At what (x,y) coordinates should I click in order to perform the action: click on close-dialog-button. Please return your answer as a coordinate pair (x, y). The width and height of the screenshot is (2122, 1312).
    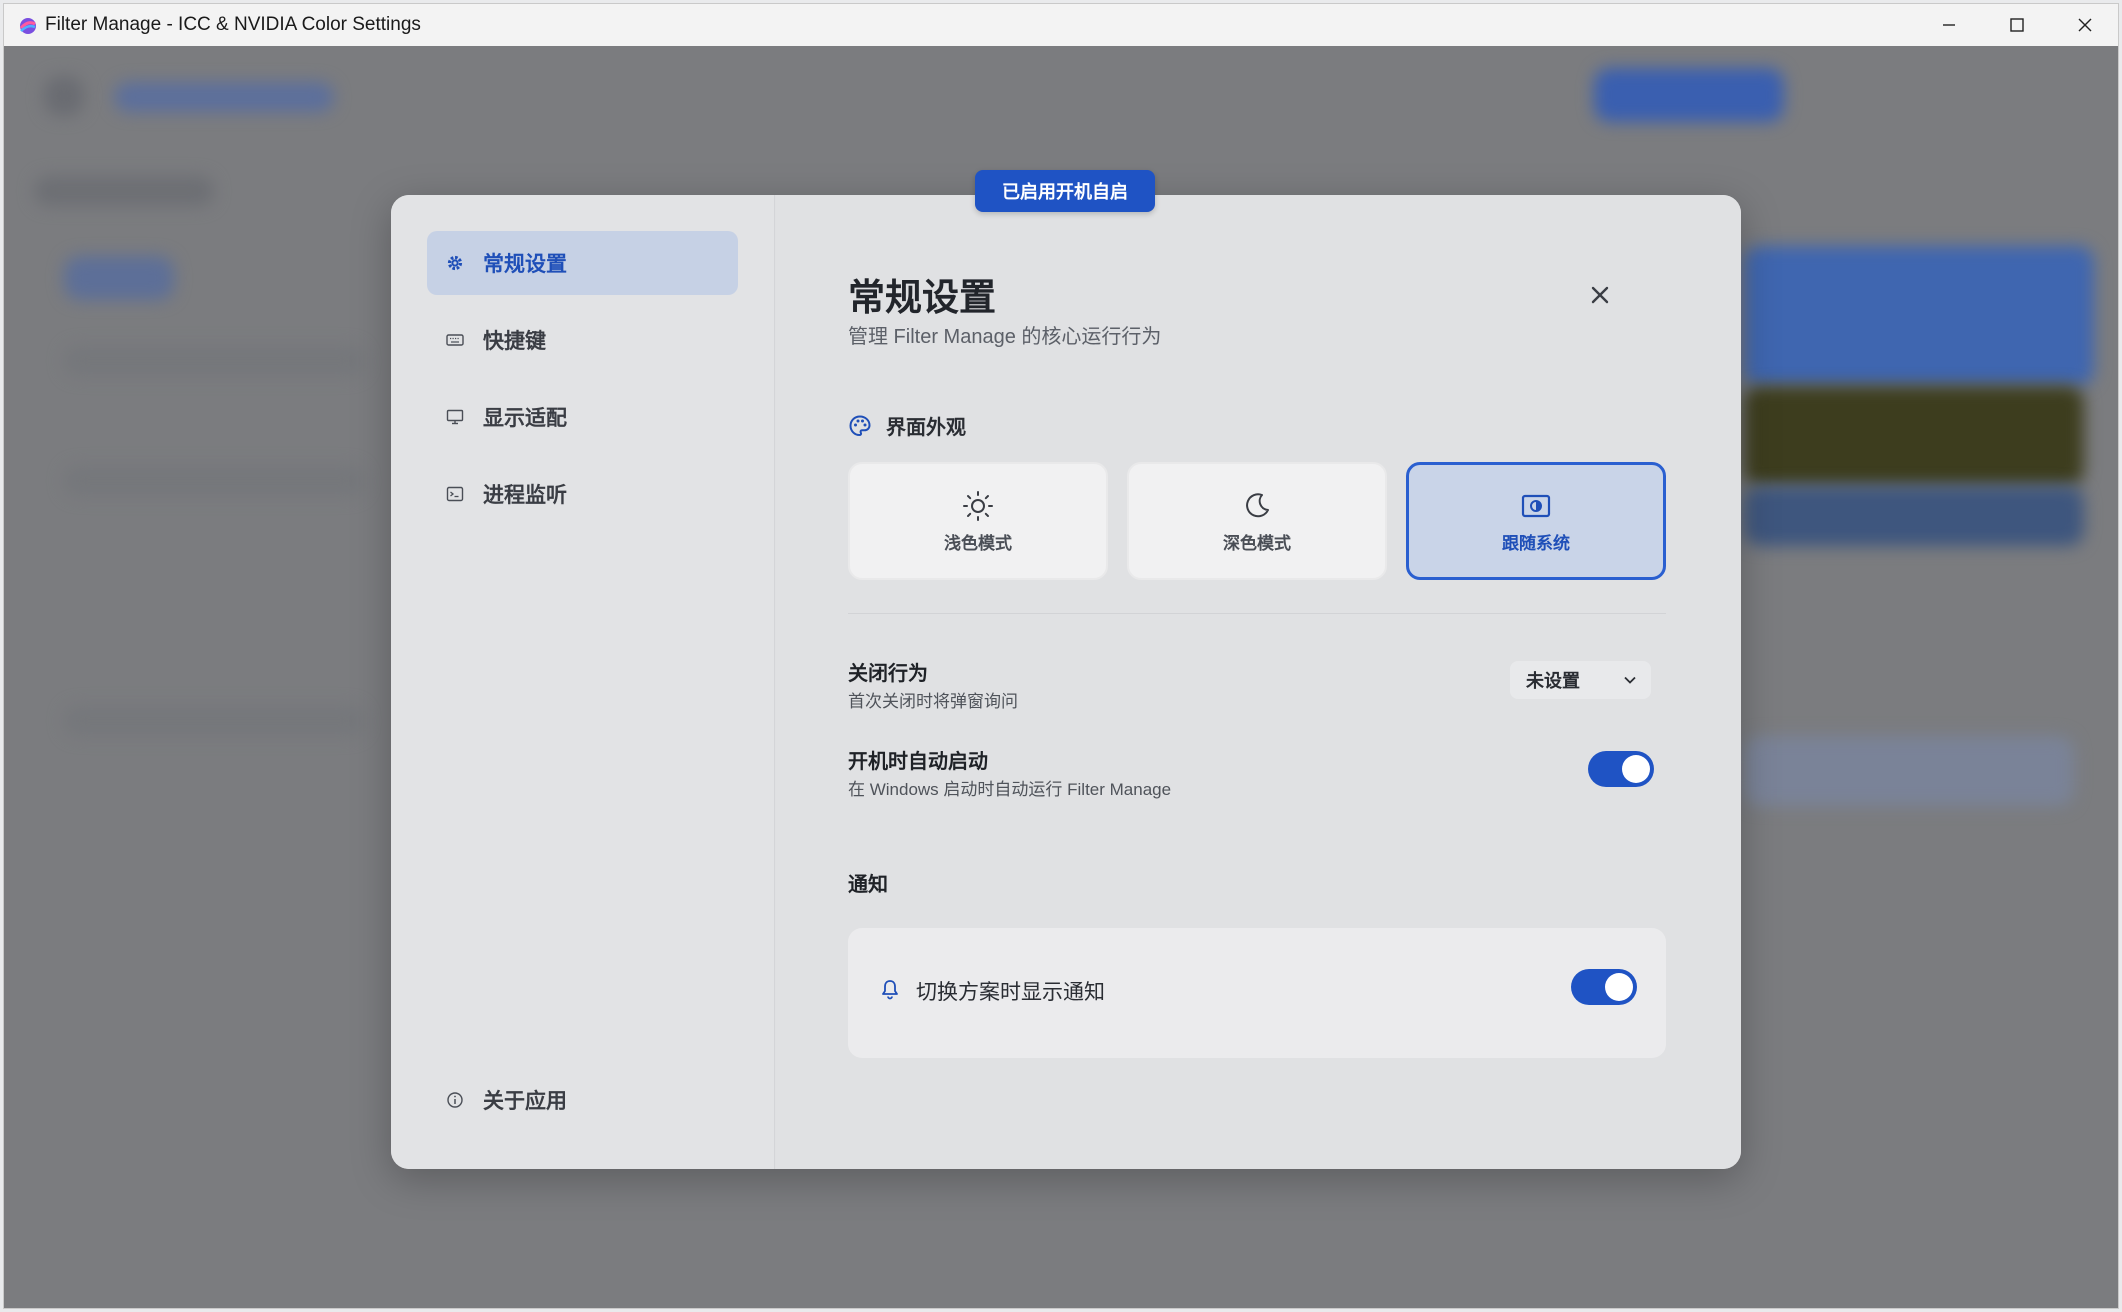
    Looking at the image, I should click on (1600, 295).